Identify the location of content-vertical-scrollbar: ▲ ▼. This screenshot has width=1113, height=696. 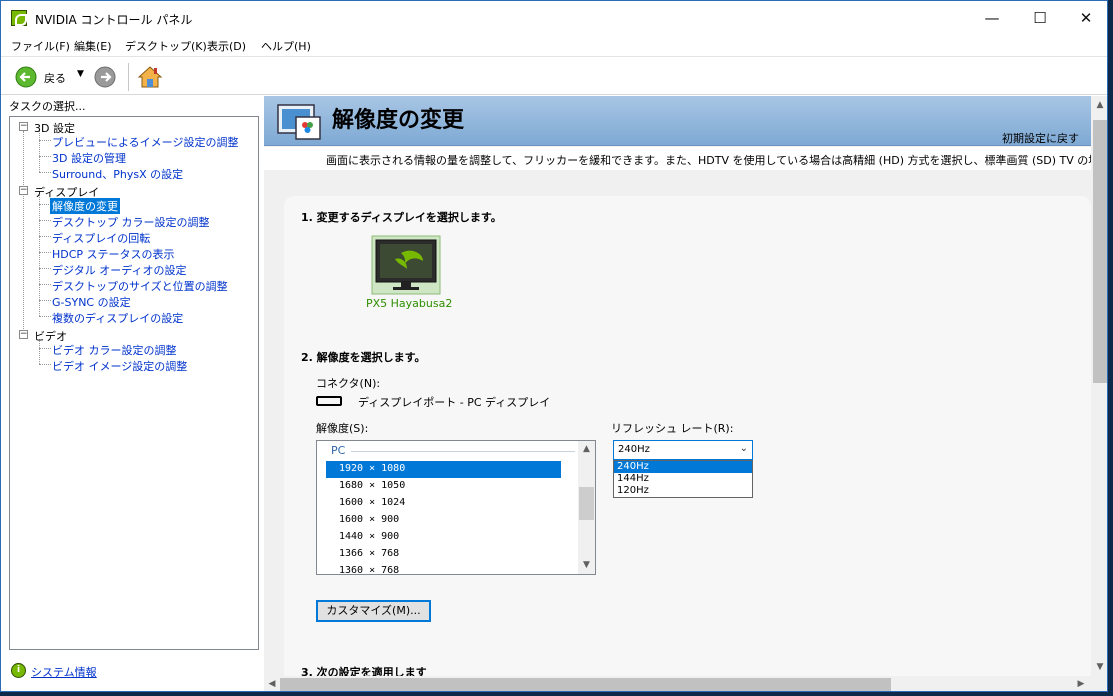
(1099, 386).